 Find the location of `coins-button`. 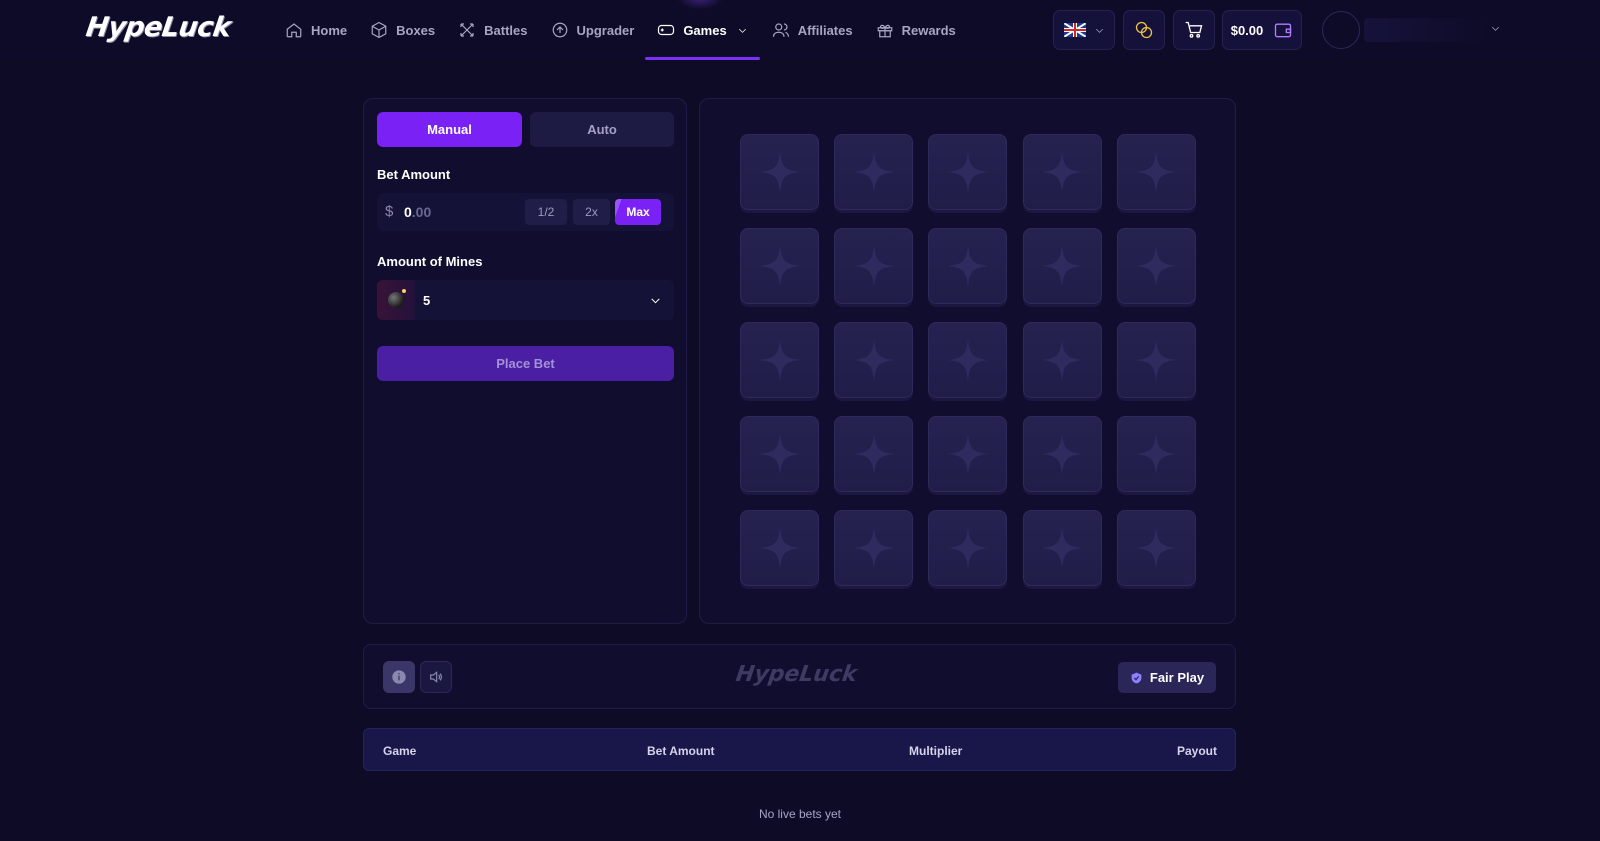

coins-button is located at coordinates (1144, 30).